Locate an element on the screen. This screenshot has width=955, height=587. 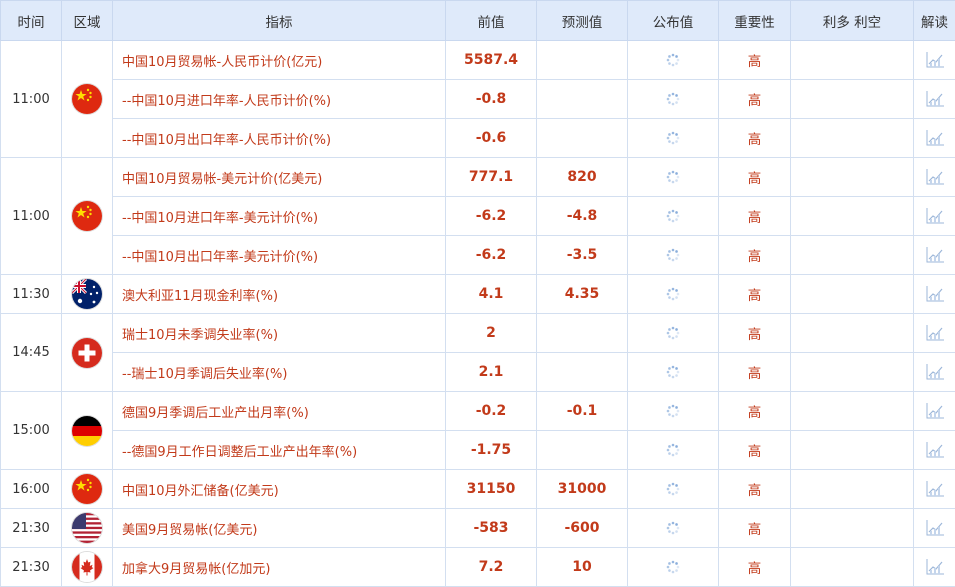
table-row: 14:45瑞士10月未季调失业率(%)2高 is located at coordinates (478, 333).